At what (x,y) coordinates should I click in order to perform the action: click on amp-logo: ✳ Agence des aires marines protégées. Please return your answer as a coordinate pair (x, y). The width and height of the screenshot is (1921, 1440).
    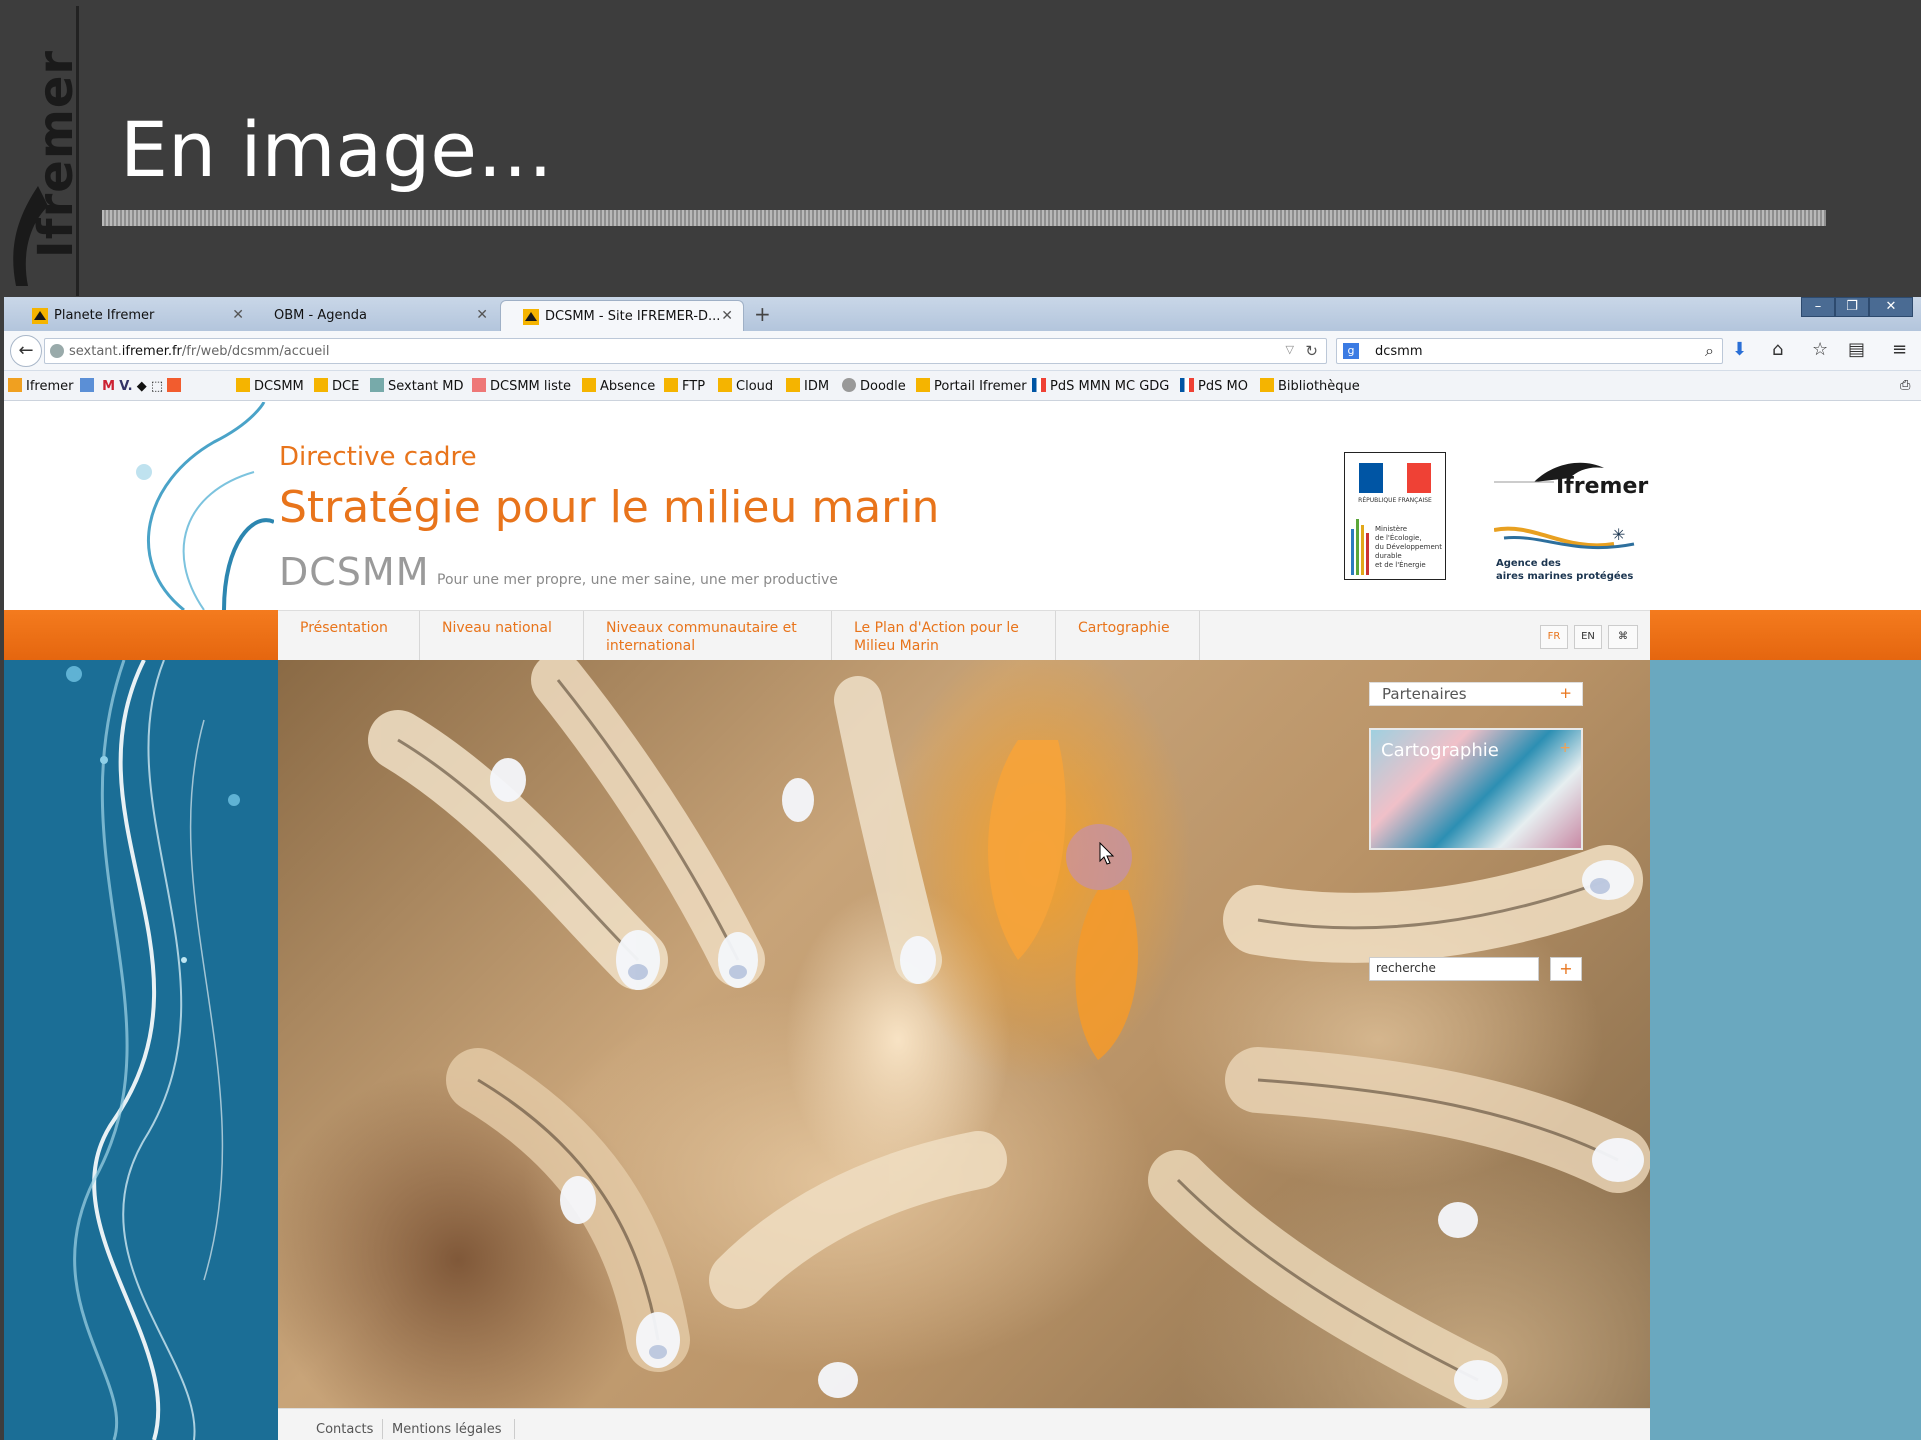
    Looking at the image, I should click on (1569, 555).